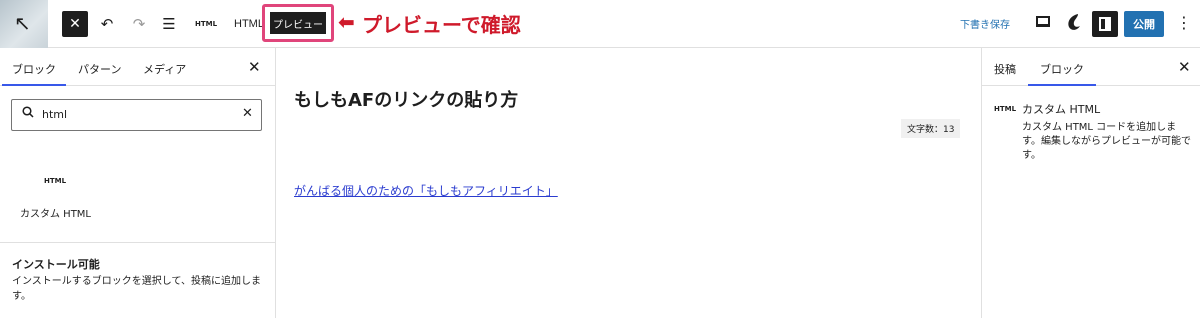  Describe the element at coordinates (28, 112) in the screenshot. I see `search-icon` at that location.